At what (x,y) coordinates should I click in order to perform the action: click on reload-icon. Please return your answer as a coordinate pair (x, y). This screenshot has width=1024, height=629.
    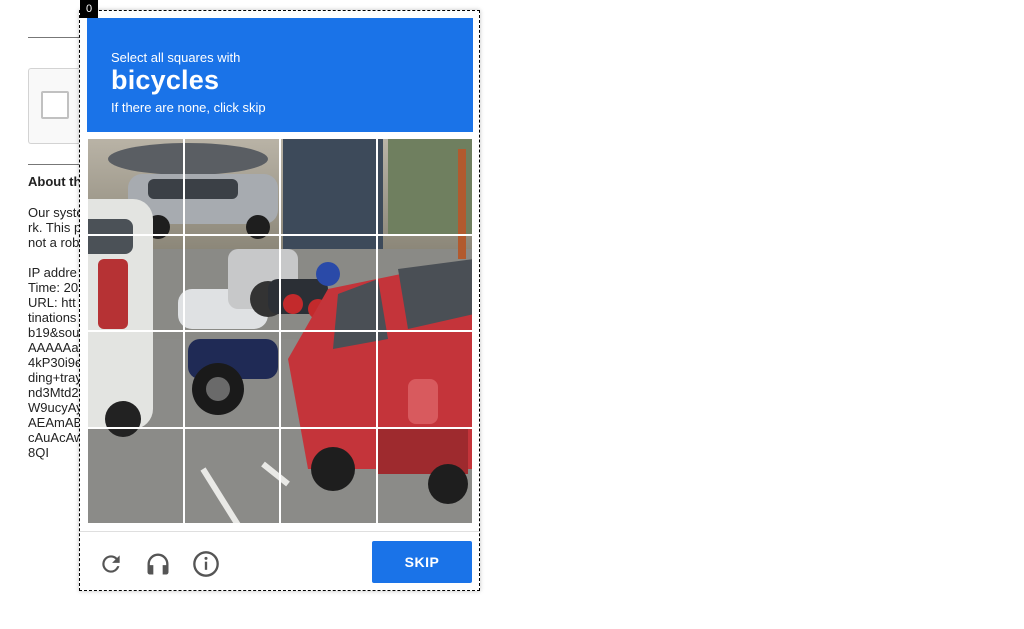
    Looking at the image, I should click on (111, 564).